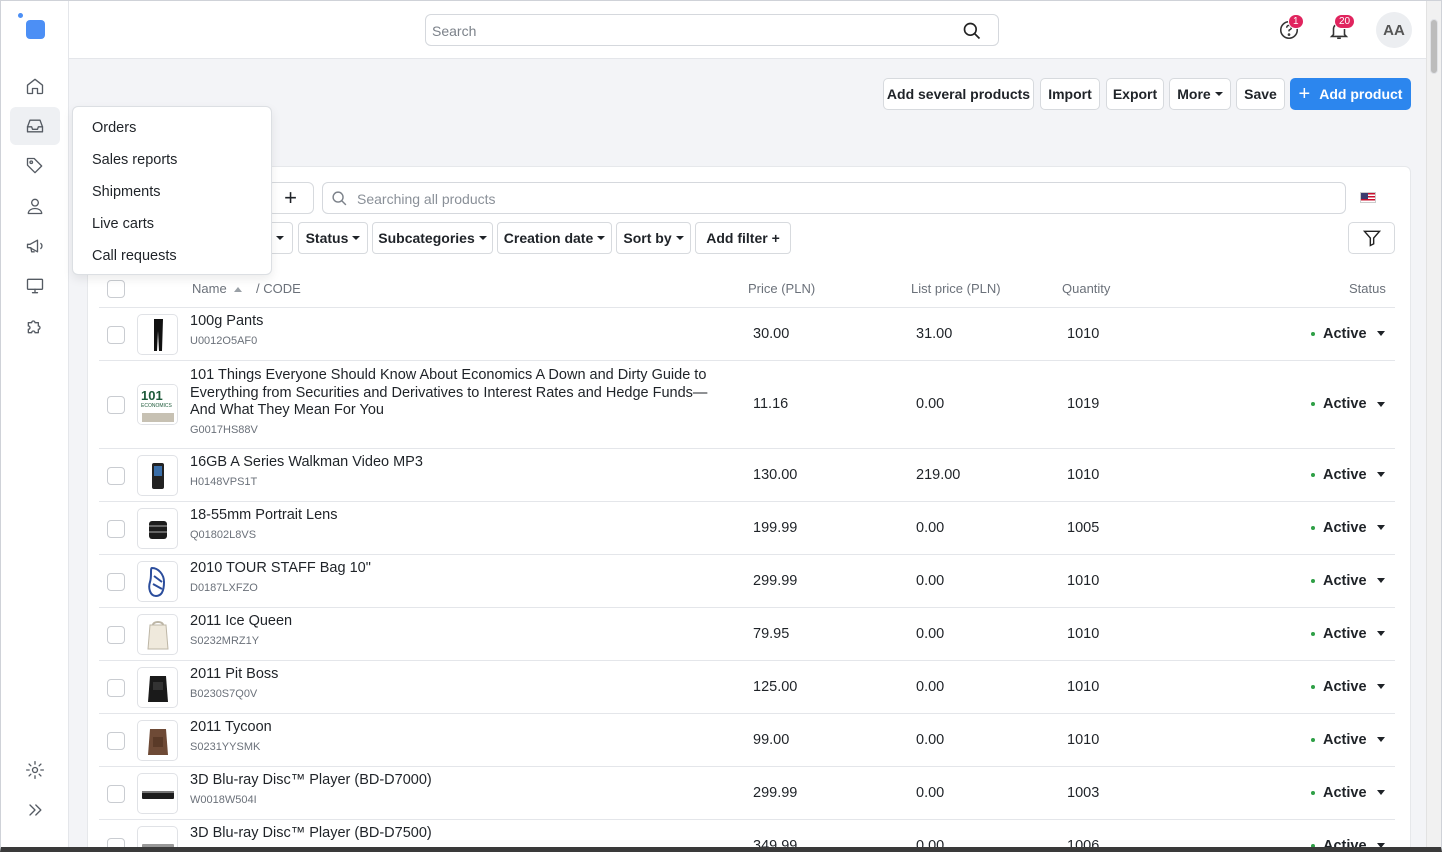 This screenshot has width=1442, height=852. Describe the element at coordinates (747, 740) in the screenshot. I see `table-row: 2011 Tycoon S0231YYSMK 99.00 0.00 1010 Active` at that location.